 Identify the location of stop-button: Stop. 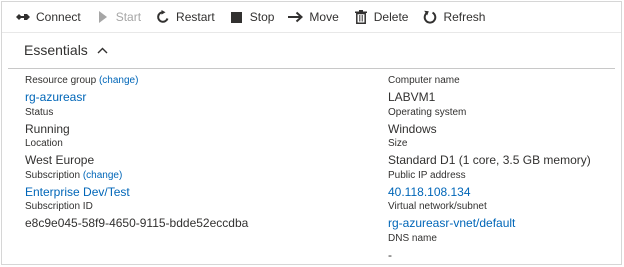
(252, 17).